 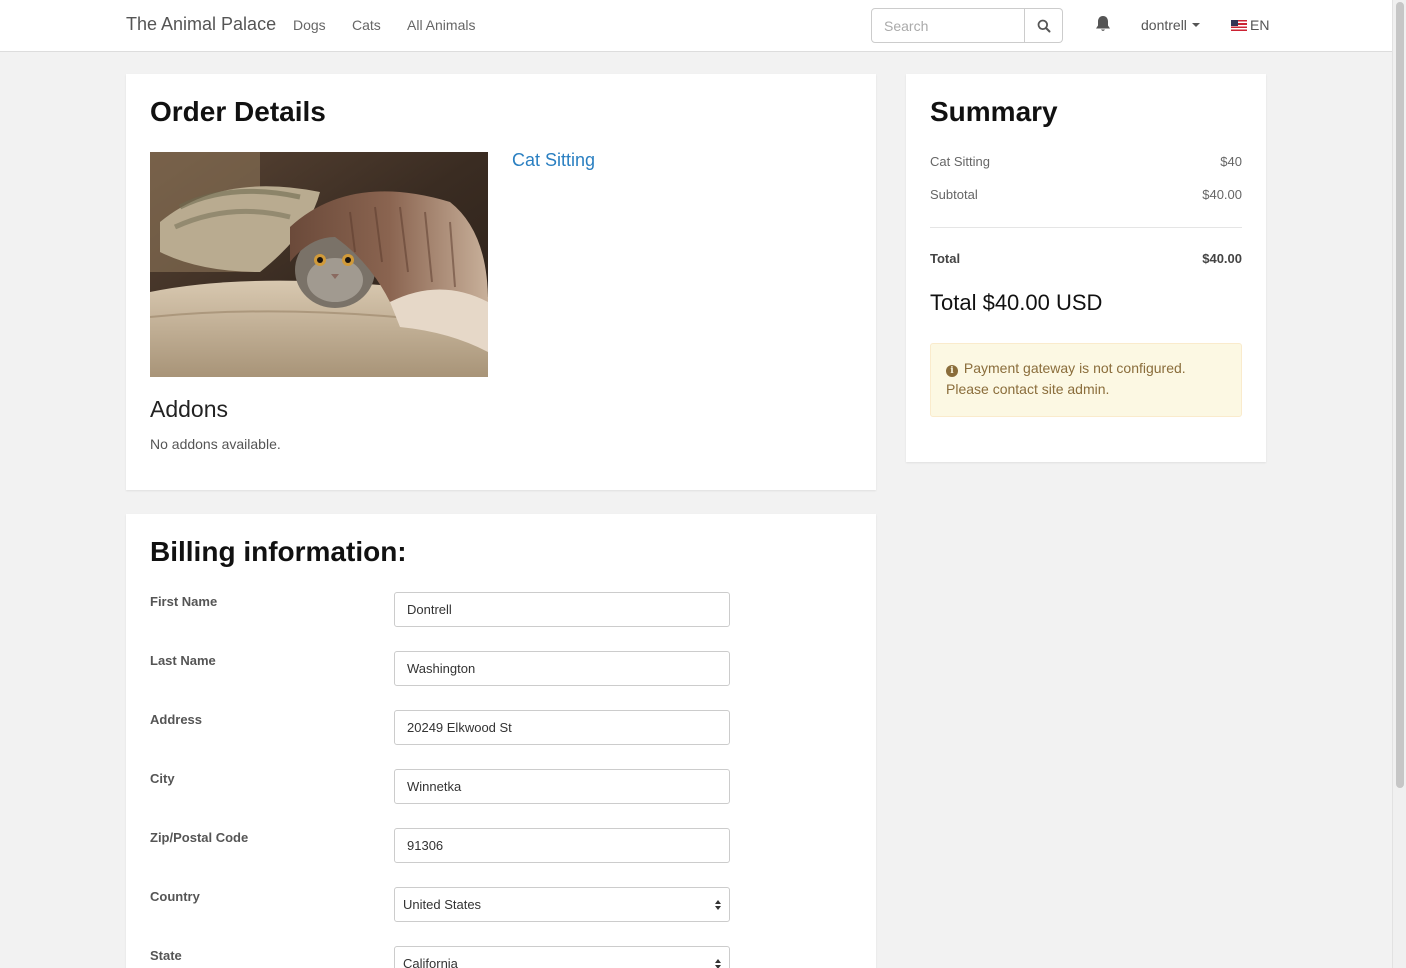 What do you see at coordinates (952, 371) in the screenshot?
I see `info-circle-icon: i` at bounding box center [952, 371].